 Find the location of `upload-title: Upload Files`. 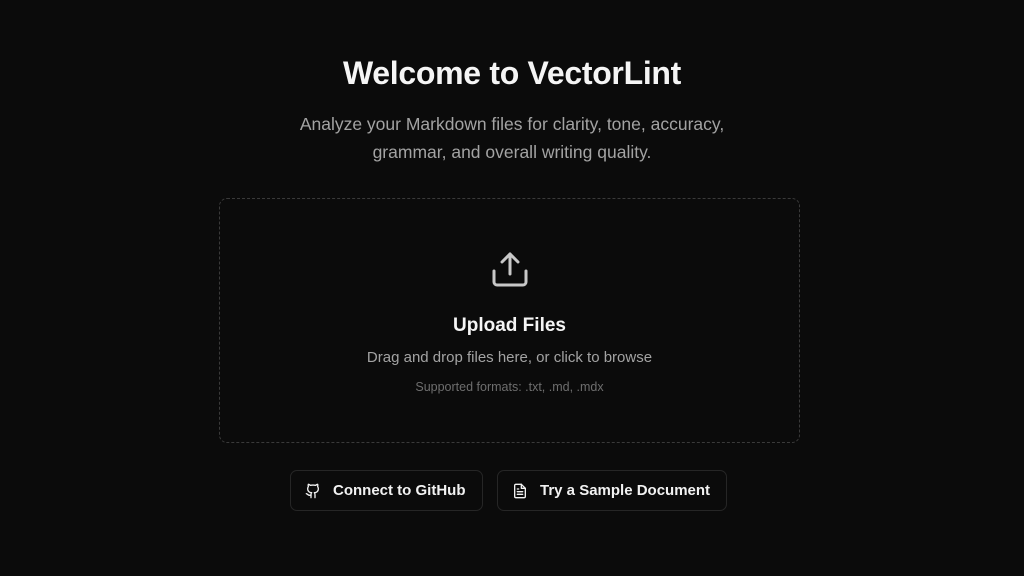

upload-title: Upload Files is located at coordinates (509, 325).